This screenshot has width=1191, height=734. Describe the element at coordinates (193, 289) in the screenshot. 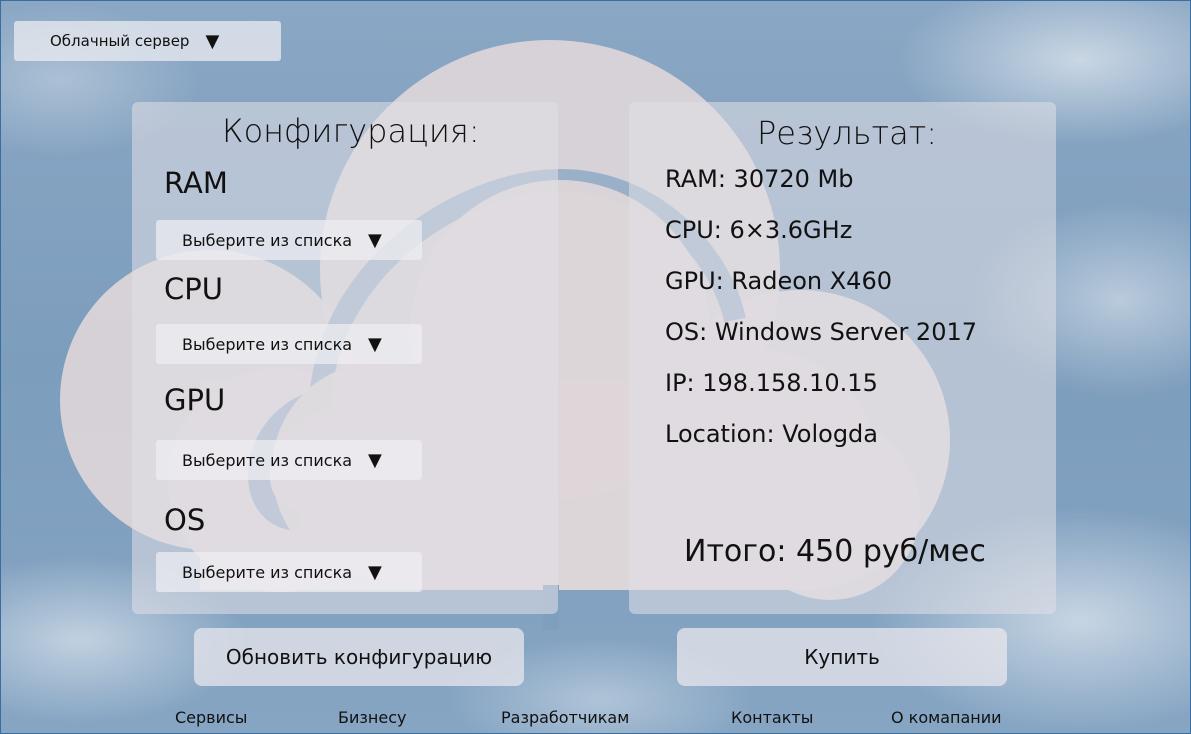

I see `cpu-label: CPU` at that location.